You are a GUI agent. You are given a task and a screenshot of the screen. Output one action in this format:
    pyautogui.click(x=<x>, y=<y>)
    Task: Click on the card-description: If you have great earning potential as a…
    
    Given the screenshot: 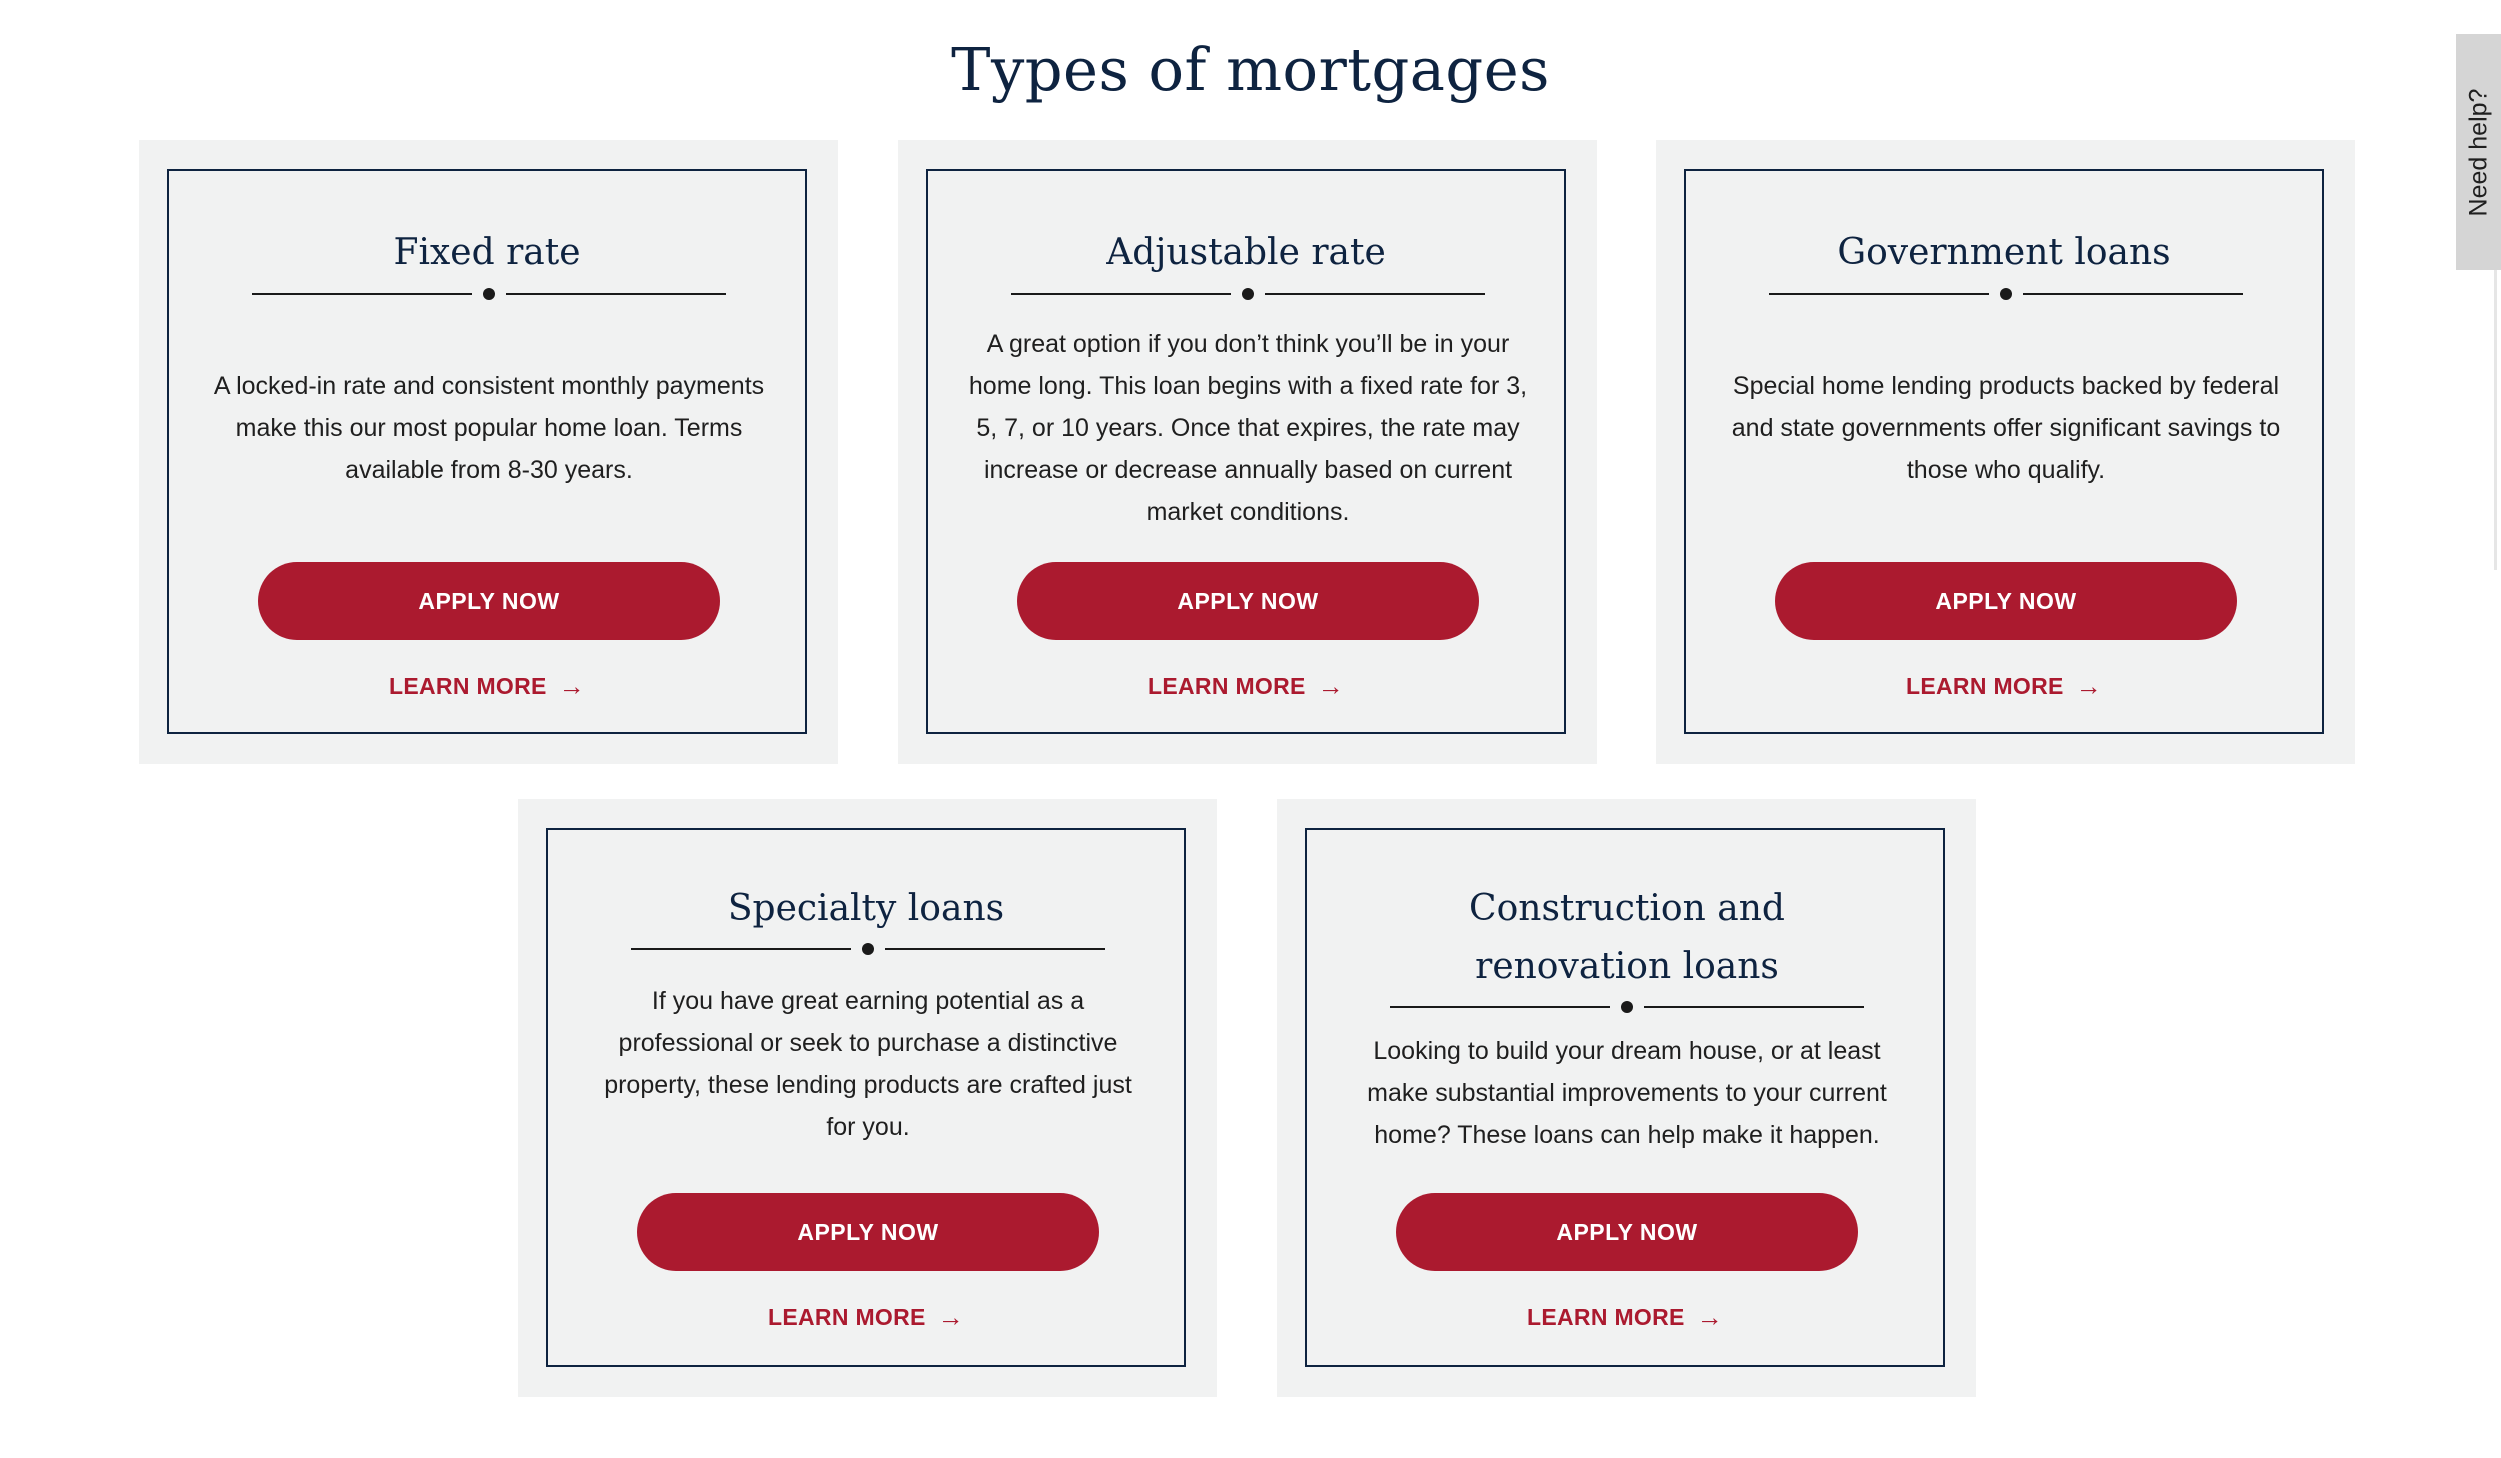 What is the action you would take?
    pyautogui.click(x=868, y=1064)
    